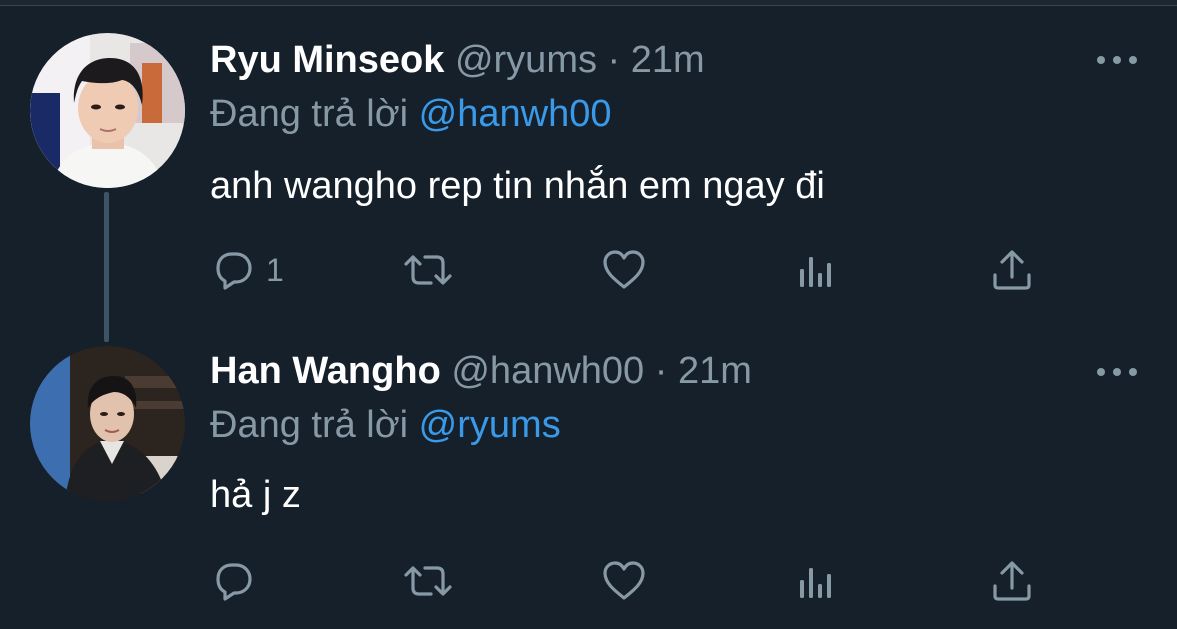 Image resolution: width=1177 pixels, height=629 pixels. I want to click on reply-button, so click(238, 581).